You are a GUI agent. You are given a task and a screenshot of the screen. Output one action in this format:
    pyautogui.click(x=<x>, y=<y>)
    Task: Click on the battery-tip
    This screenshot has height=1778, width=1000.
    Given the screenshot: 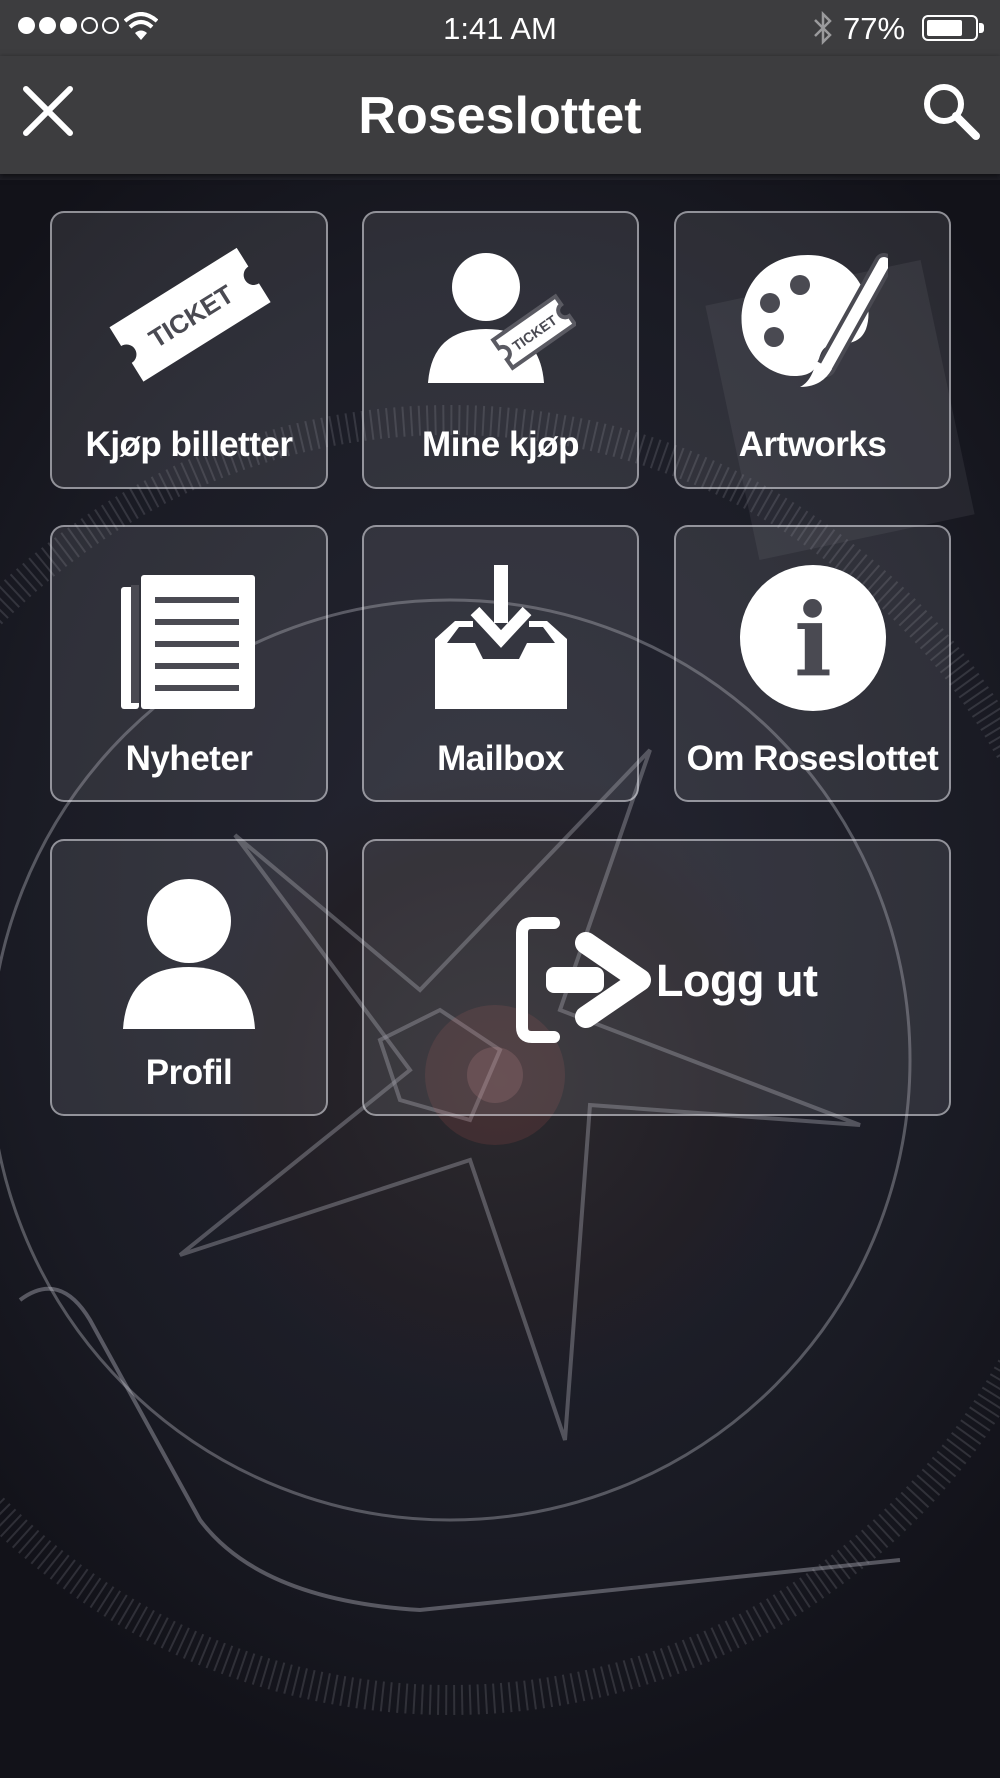 What is the action you would take?
    pyautogui.click(x=981, y=28)
    